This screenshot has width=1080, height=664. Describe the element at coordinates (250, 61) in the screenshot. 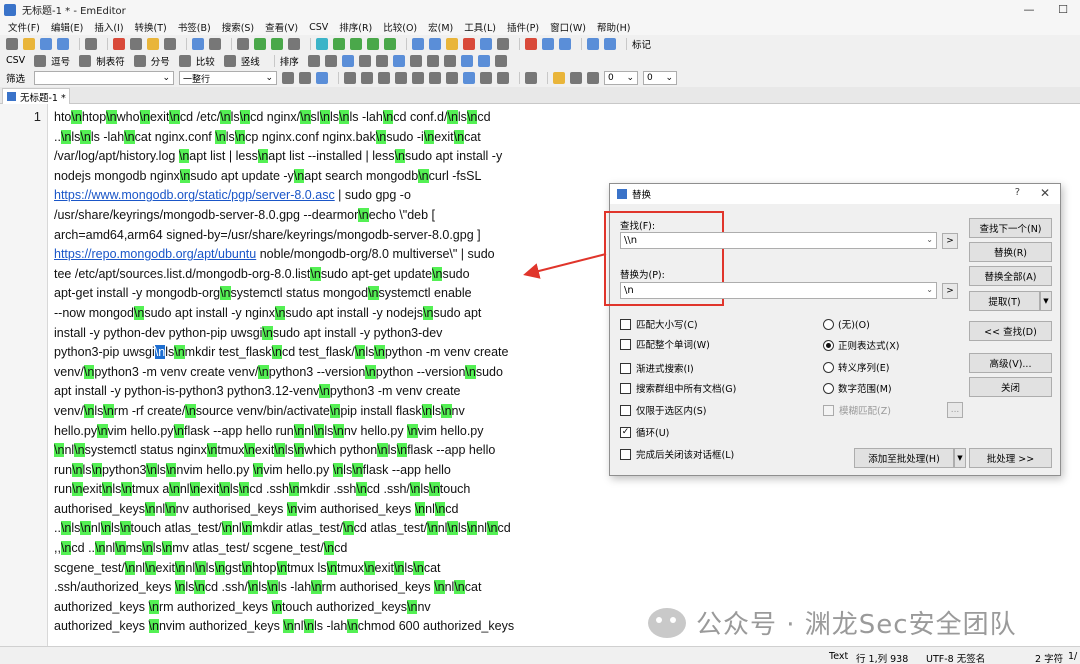

I see `csv-pipe: 竖线` at that location.